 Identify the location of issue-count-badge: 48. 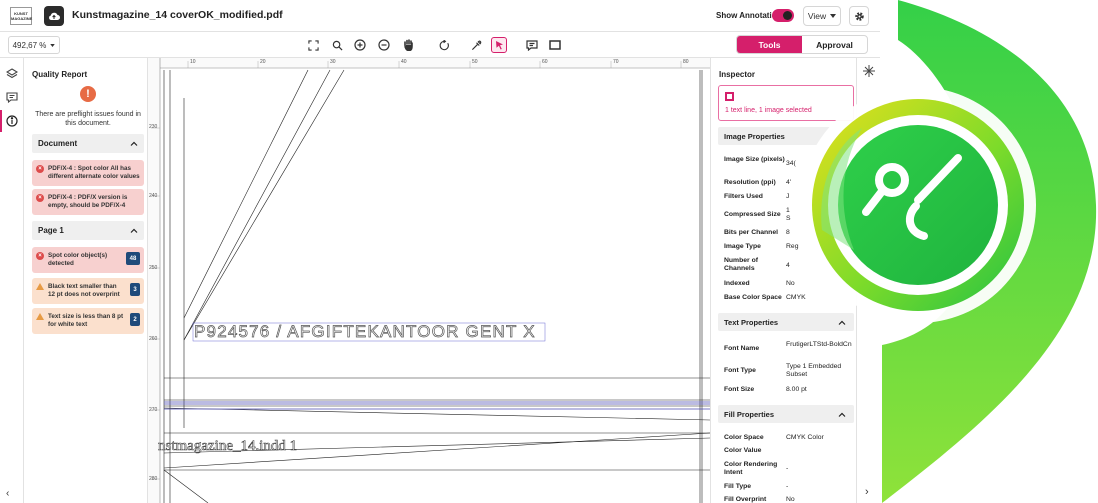
(133, 258).